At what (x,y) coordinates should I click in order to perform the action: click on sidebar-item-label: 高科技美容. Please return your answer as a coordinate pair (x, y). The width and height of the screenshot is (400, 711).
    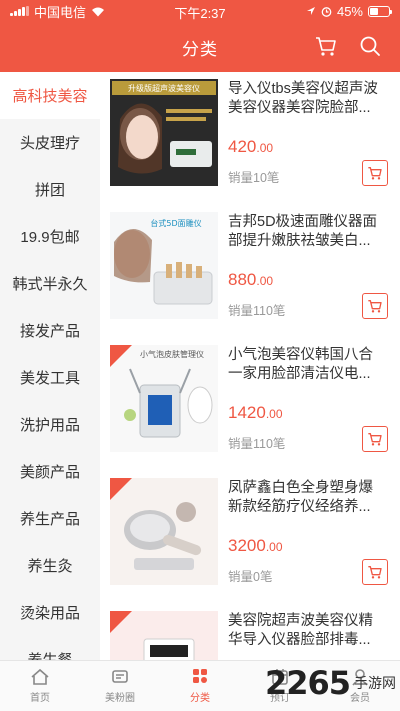
    Looking at the image, I should click on (50, 96).